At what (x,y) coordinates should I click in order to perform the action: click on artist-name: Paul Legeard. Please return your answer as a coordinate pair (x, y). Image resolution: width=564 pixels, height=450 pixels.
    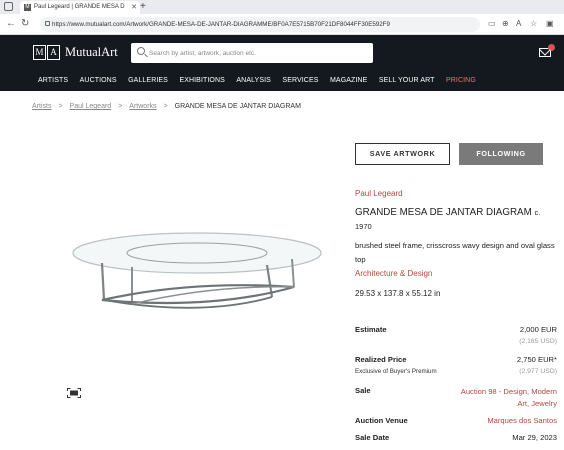
    Looking at the image, I should click on (379, 193).